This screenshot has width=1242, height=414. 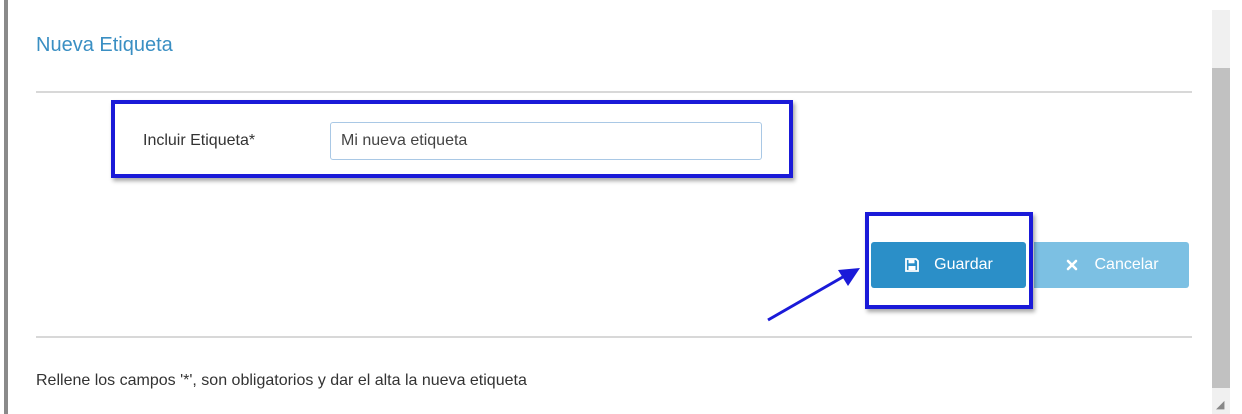 What do you see at coordinates (199, 140) in the screenshot?
I see `tag-field-label: Incluir Etiqueta*` at bounding box center [199, 140].